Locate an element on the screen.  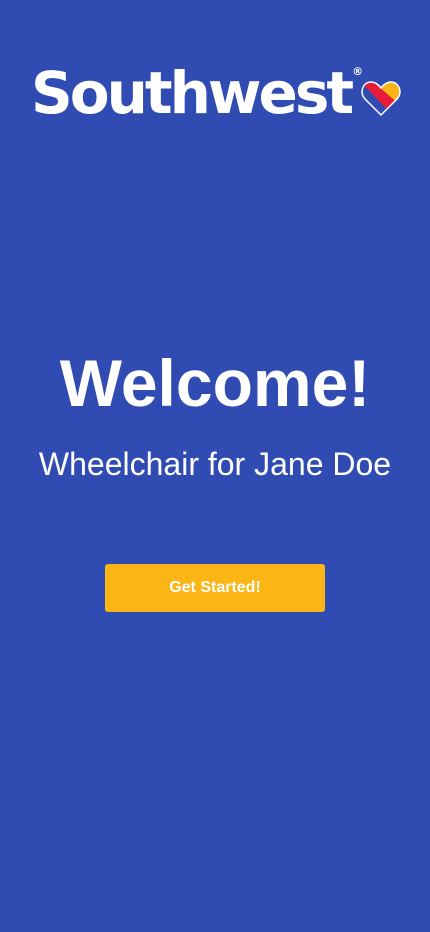
southwest-logo: Southwest ® is located at coordinates (216, 93).